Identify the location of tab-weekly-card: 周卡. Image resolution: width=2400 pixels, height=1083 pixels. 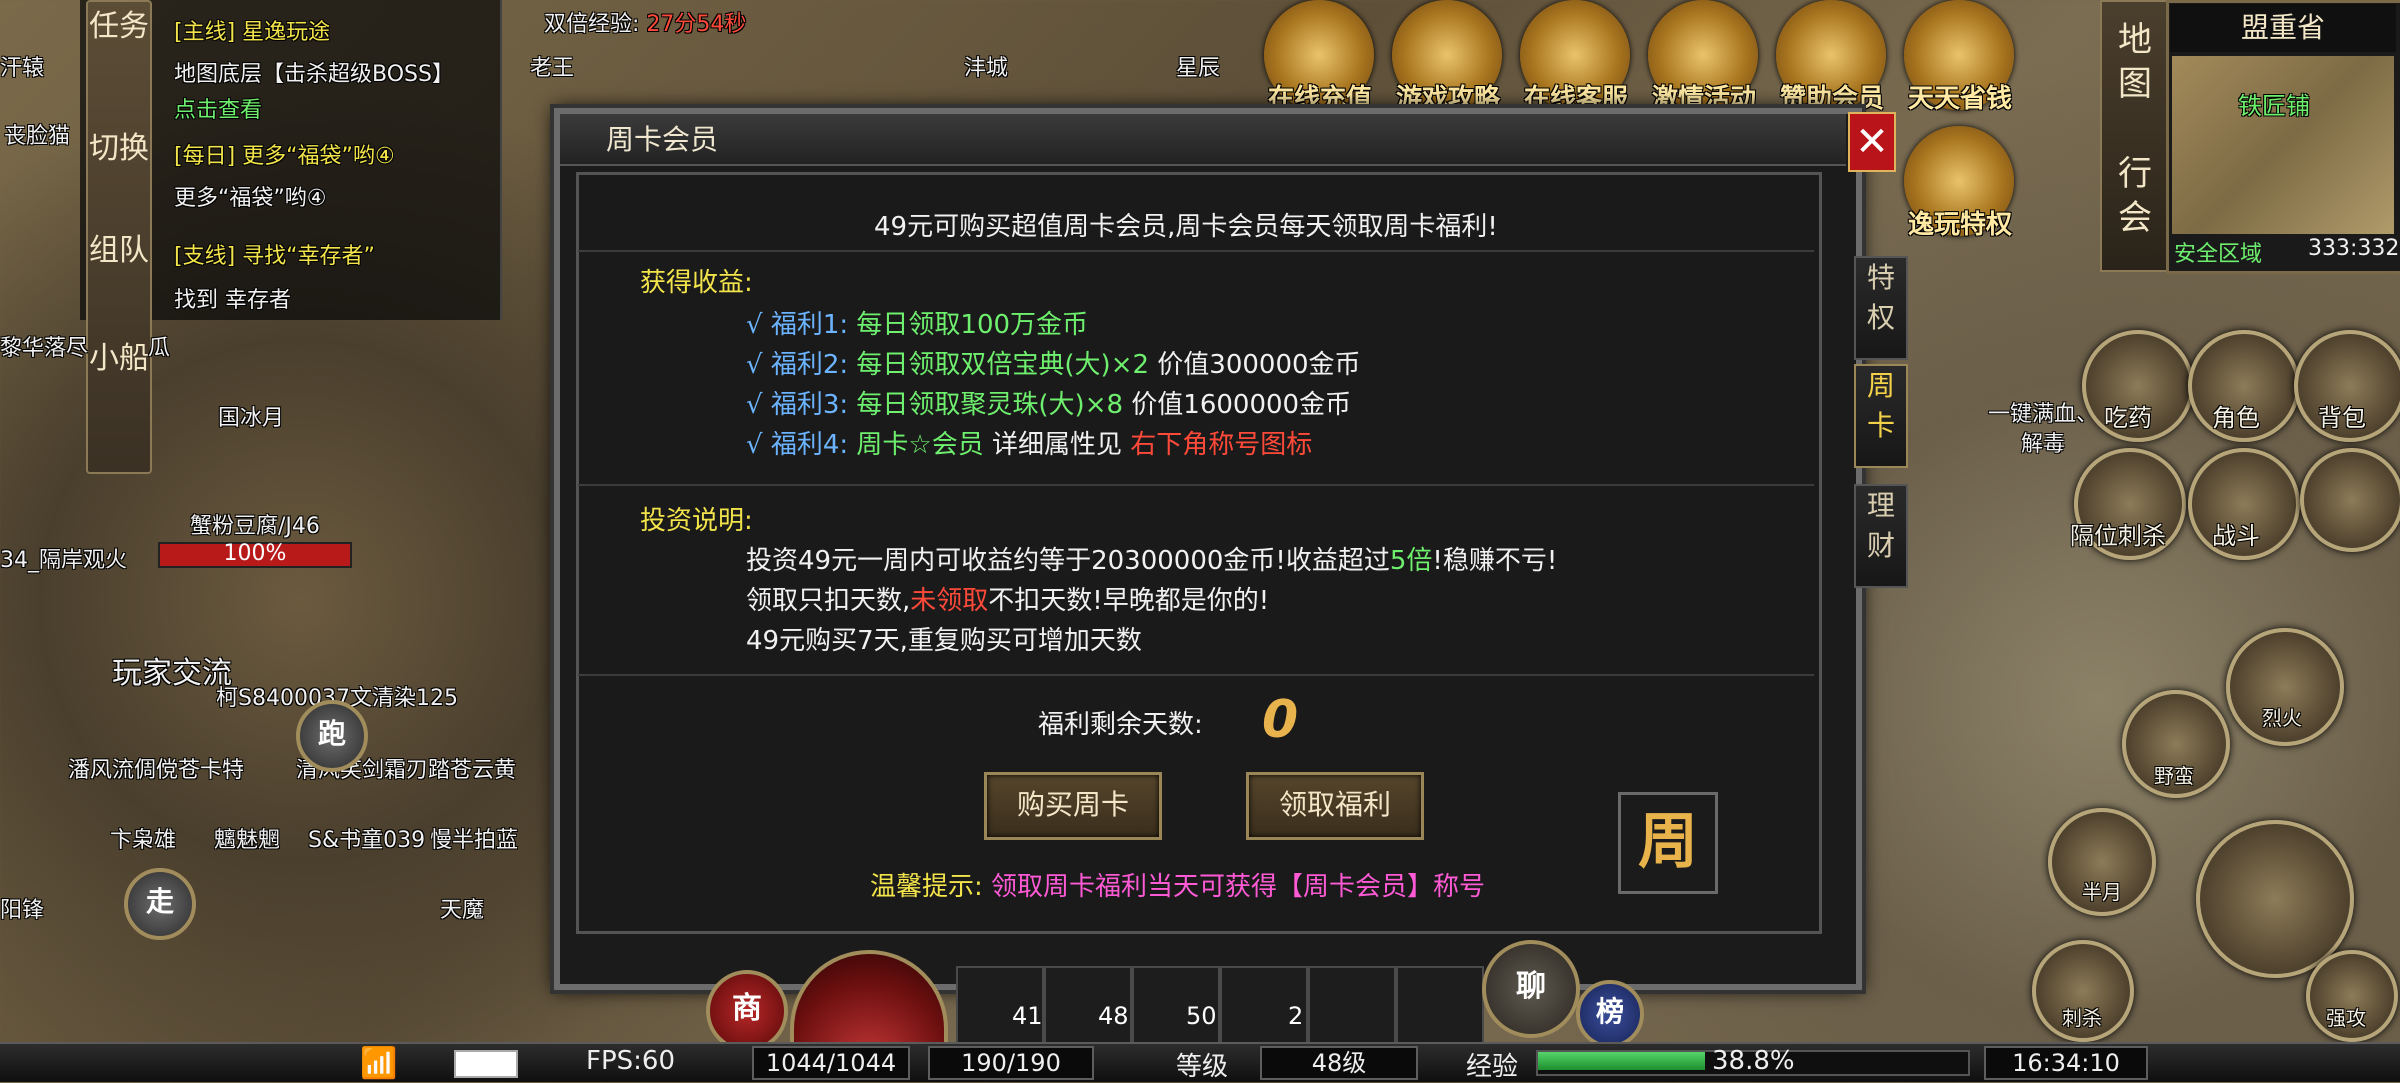
(1881, 416).